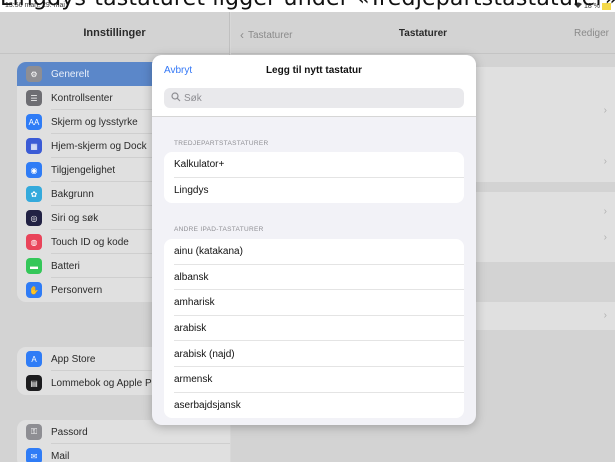 This screenshot has height=462, width=615. Describe the element at coordinates (314, 86) in the screenshot. I see `sheet-header: Avbryt Legg til nytt tastatur` at that location.